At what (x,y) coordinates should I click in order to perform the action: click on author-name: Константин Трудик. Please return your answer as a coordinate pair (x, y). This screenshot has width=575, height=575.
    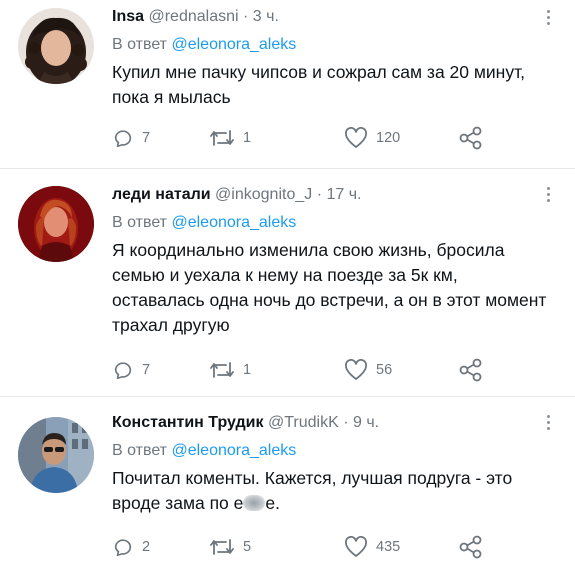
    Looking at the image, I should click on (188, 422).